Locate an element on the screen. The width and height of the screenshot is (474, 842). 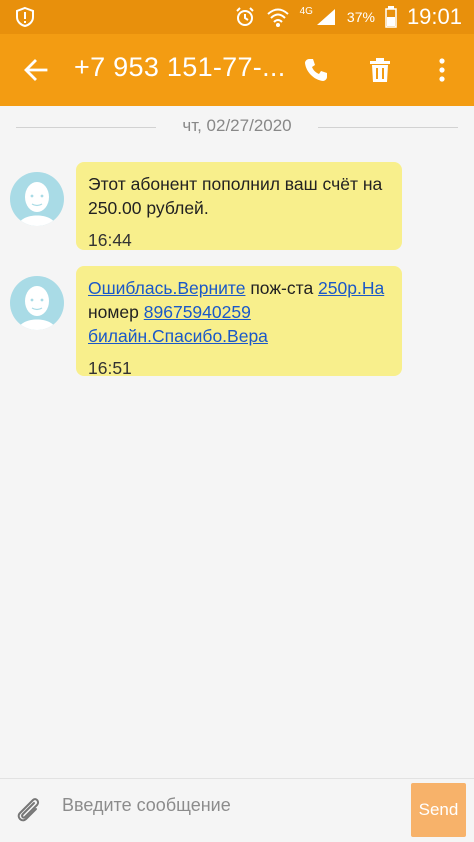
message-time: 16:44 is located at coordinates (110, 240).